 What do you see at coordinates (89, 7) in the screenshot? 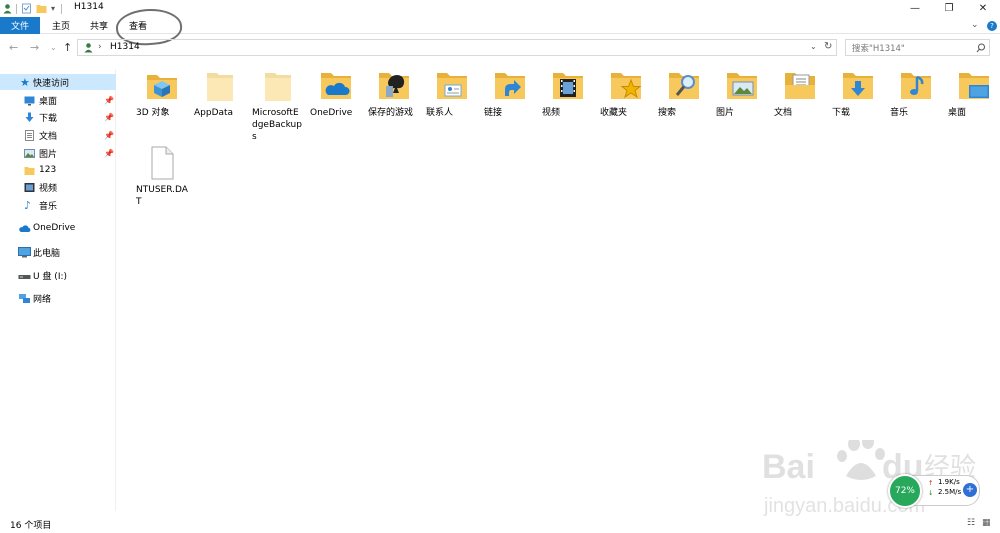
I see `window-title: H1314` at bounding box center [89, 7].